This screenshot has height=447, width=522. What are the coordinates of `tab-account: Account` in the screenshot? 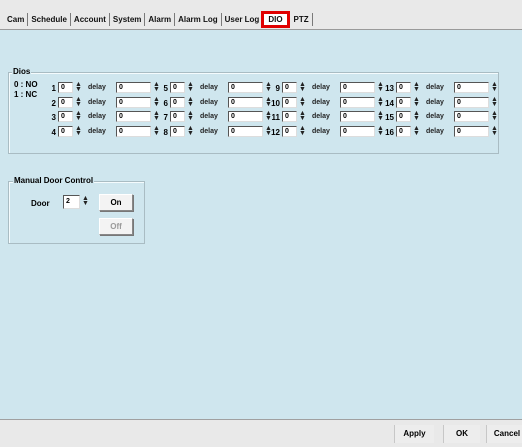 It's located at (90, 19).